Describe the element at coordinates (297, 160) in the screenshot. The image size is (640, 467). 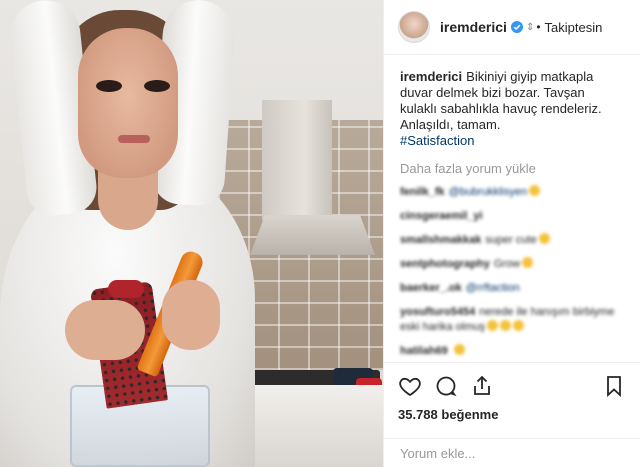
I see `range-hood` at that location.